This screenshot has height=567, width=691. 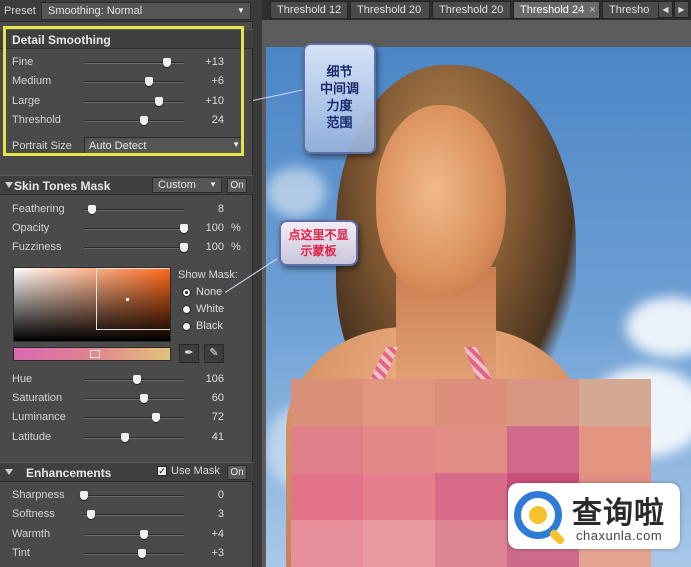 What do you see at coordinates (237, 472) in the screenshot?
I see `enhancements-on-button: On` at bounding box center [237, 472].